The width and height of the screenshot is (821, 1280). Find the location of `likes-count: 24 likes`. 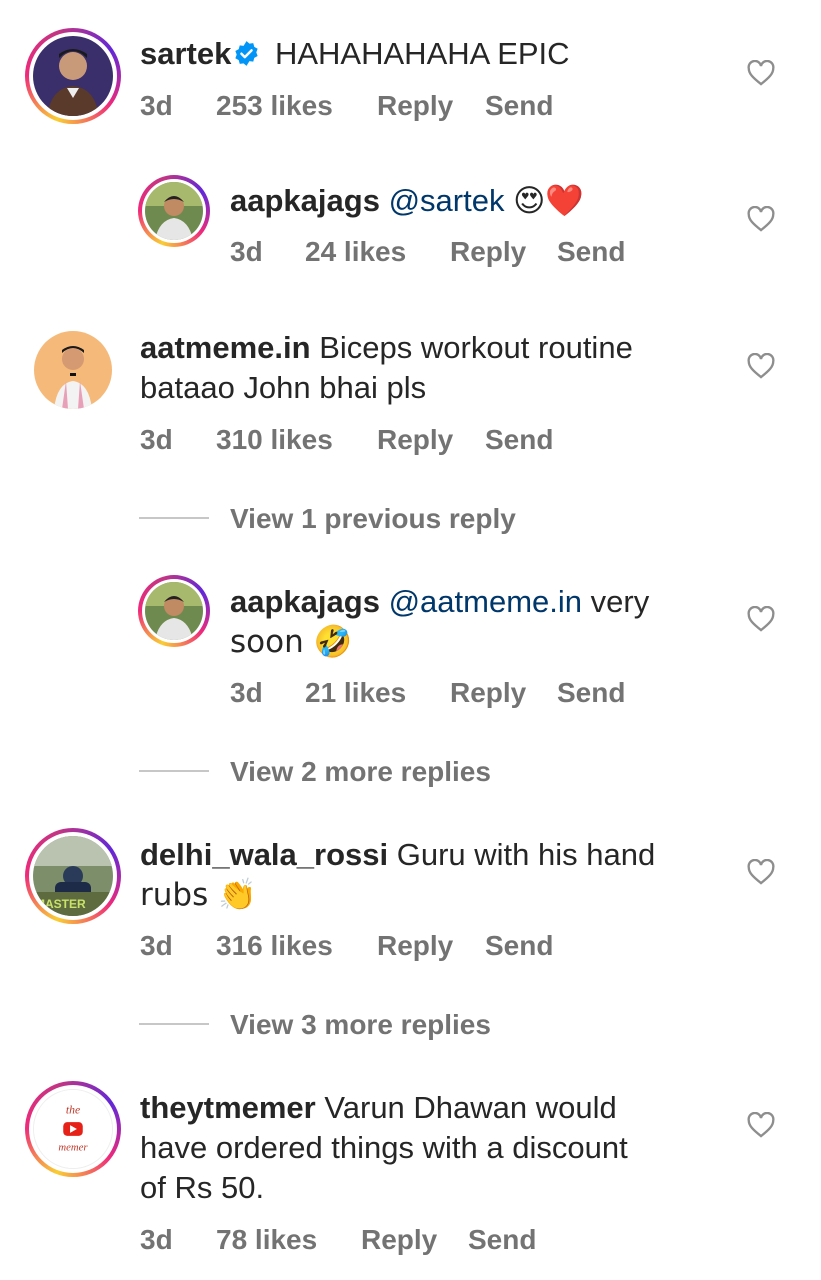

likes-count: 24 likes is located at coordinates (355, 252).